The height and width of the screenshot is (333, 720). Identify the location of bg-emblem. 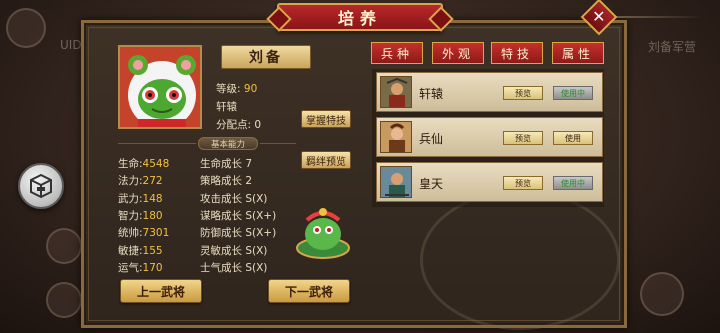
(520, 260).